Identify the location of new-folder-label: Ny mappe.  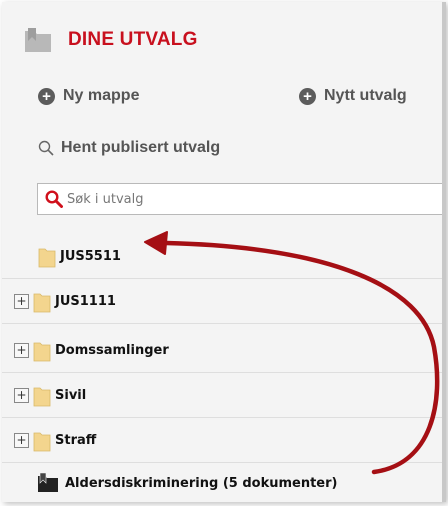
(101, 95).